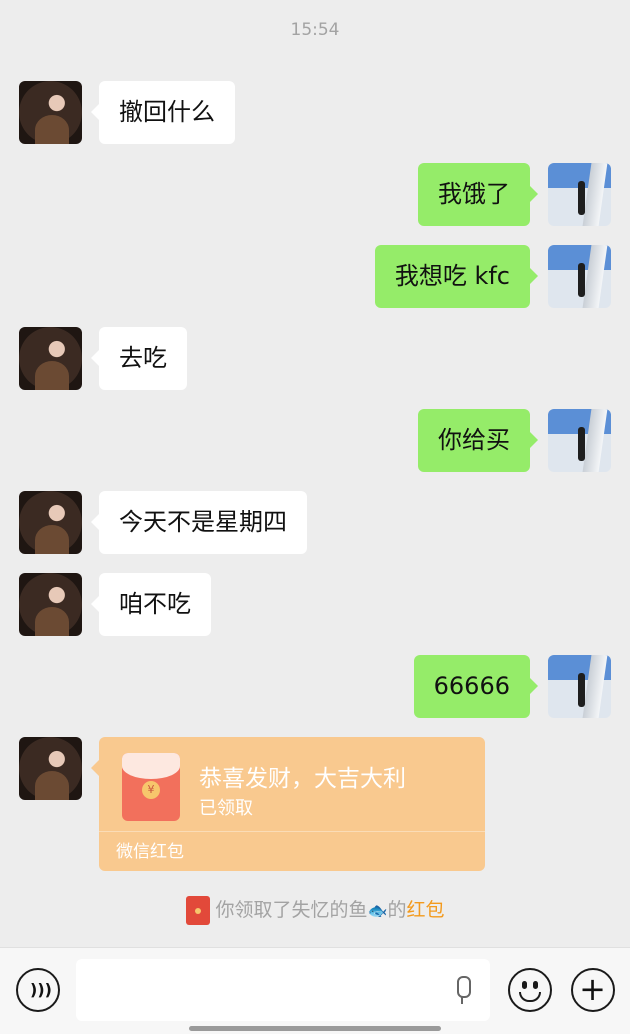 This screenshot has width=630, height=1034. Describe the element at coordinates (425, 910) in the screenshot. I see `red-packet-link: 红包` at that location.